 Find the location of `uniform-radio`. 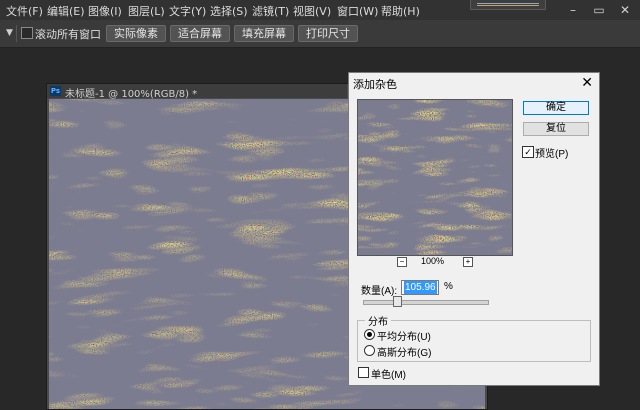

uniform-radio is located at coordinates (369, 334).